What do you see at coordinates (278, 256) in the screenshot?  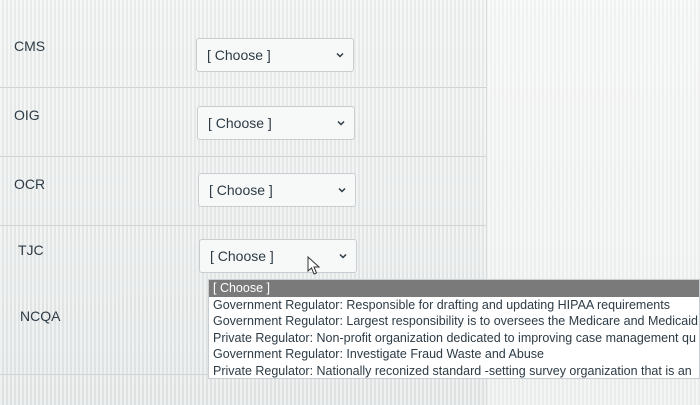 I see `select-tjc: [ Choose ]` at bounding box center [278, 256].